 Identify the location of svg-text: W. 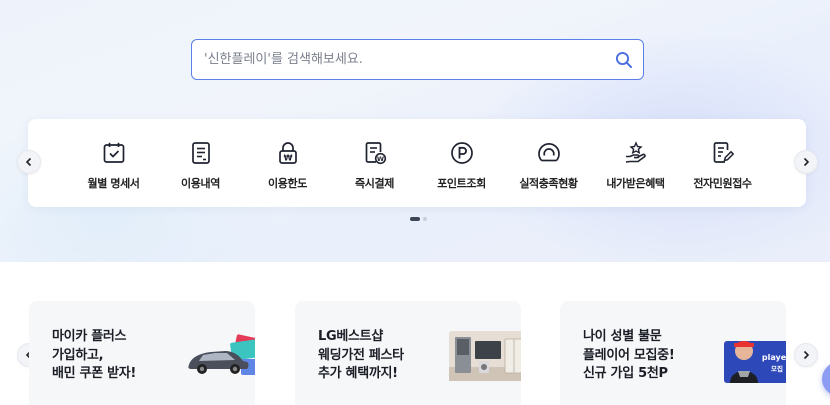
(379, 159).